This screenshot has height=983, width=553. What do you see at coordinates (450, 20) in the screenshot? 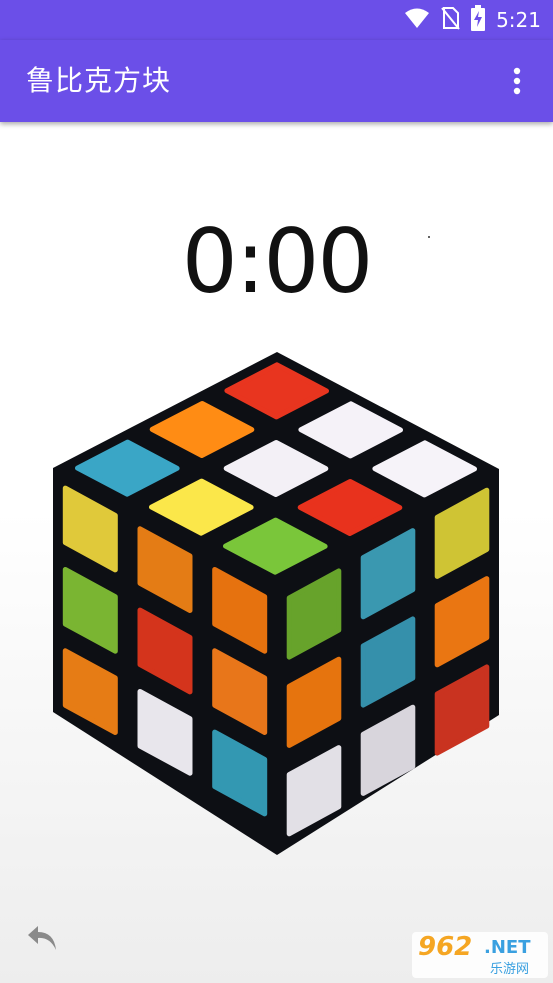
I see `no-sim-icon` at bounding box center [450, 20].